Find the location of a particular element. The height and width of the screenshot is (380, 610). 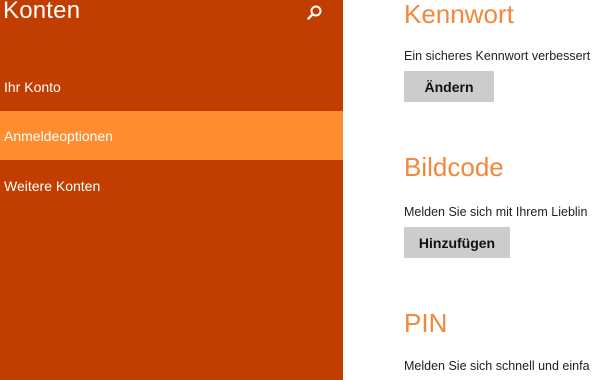

search-icon is located at coordinates (315, 13).